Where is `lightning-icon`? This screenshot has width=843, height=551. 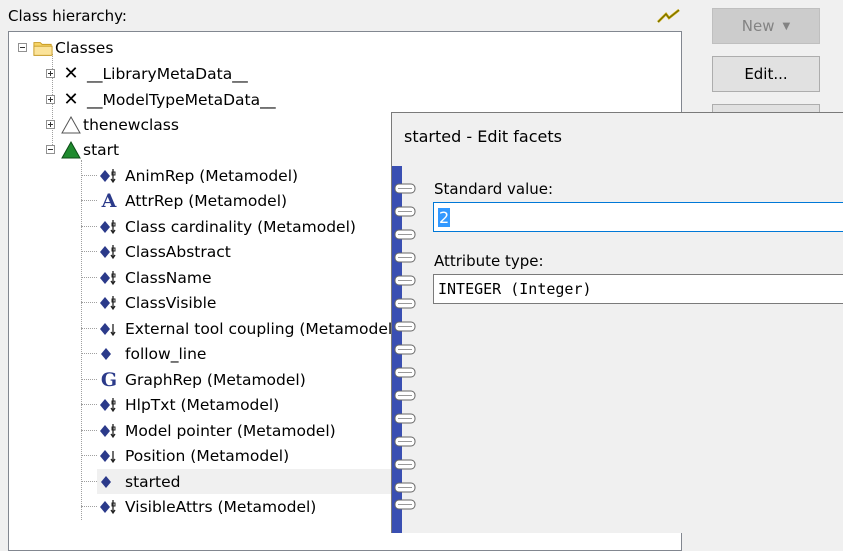
lightning-icon is located at coordinates (669, 16).